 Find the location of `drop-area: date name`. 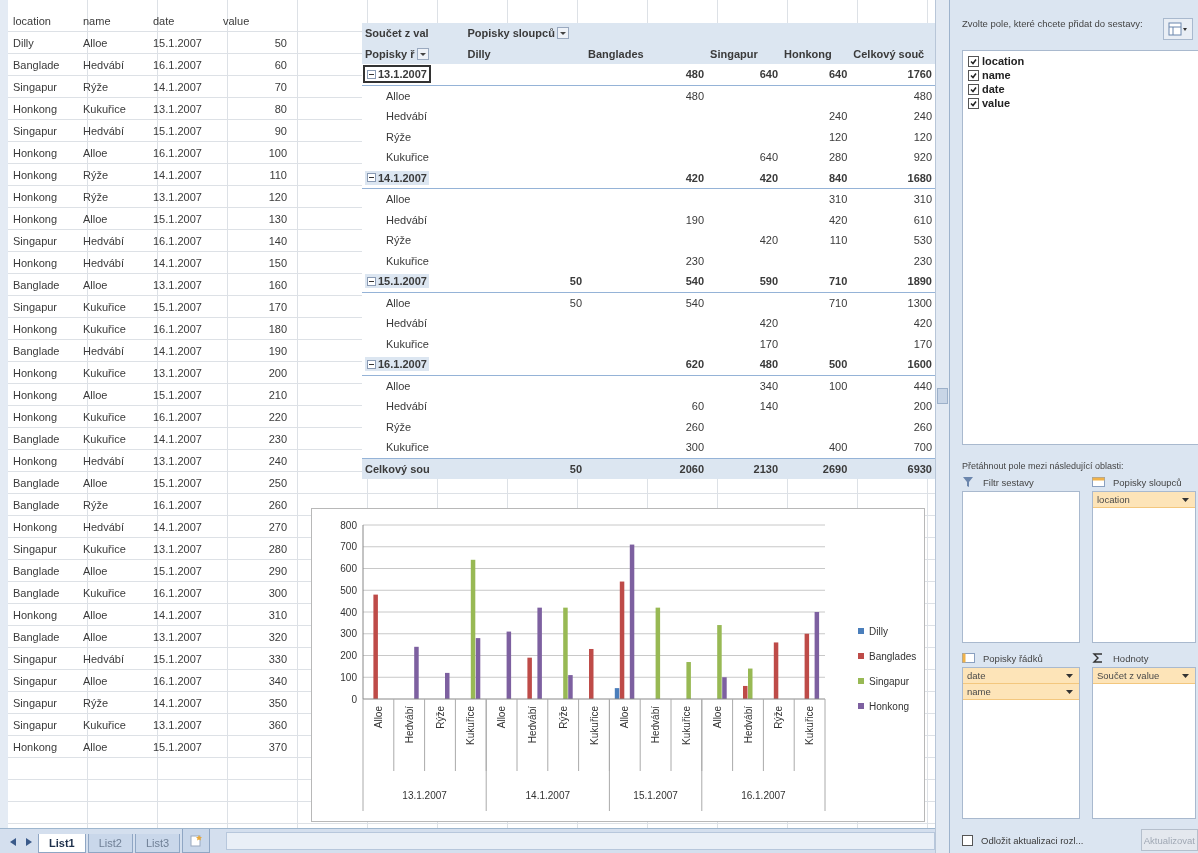

drop-area: date name is located at coordinates (1021, 743).